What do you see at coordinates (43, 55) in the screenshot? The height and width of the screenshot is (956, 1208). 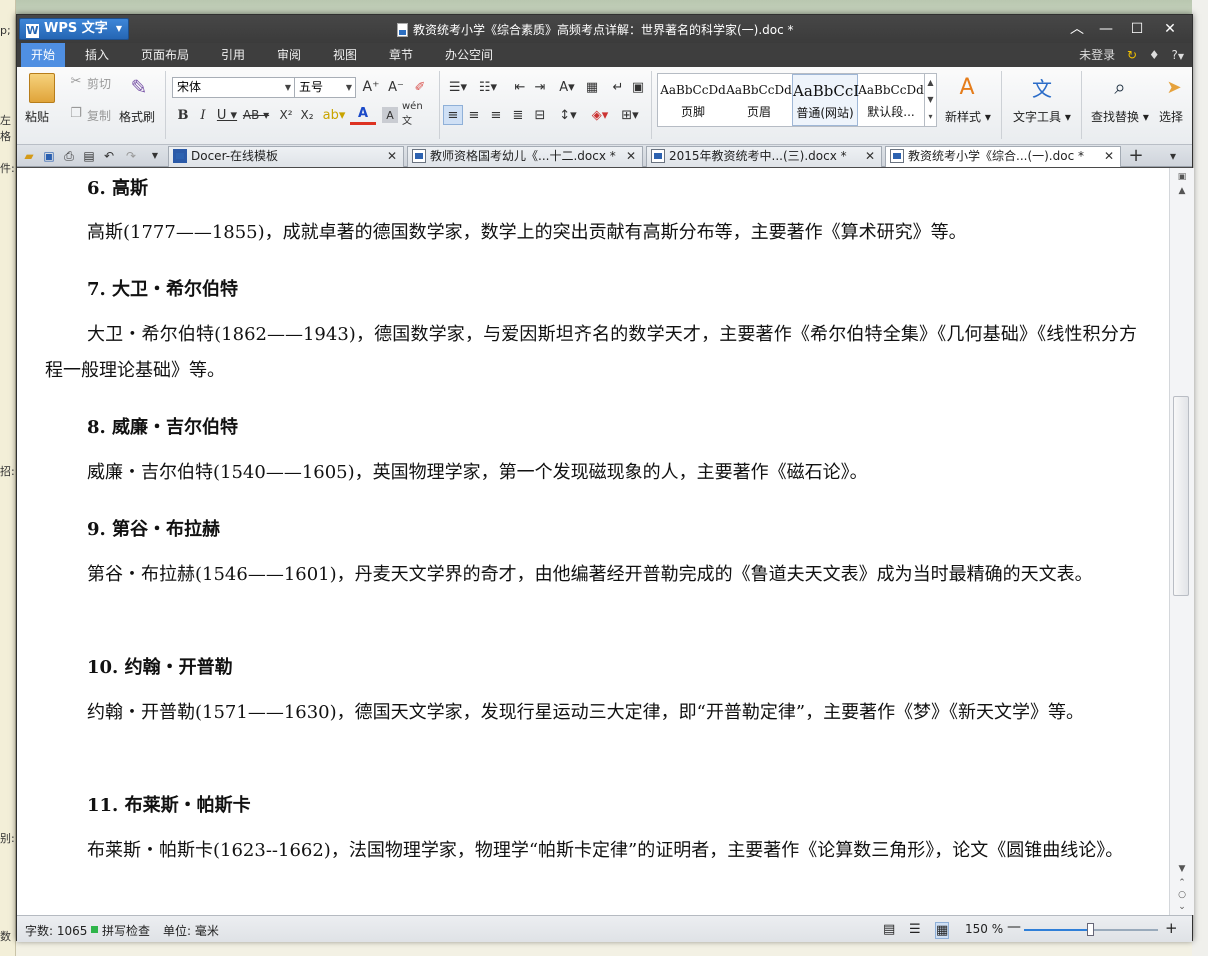 I see `menu-home: 开始` at bounding box center [43, 55].